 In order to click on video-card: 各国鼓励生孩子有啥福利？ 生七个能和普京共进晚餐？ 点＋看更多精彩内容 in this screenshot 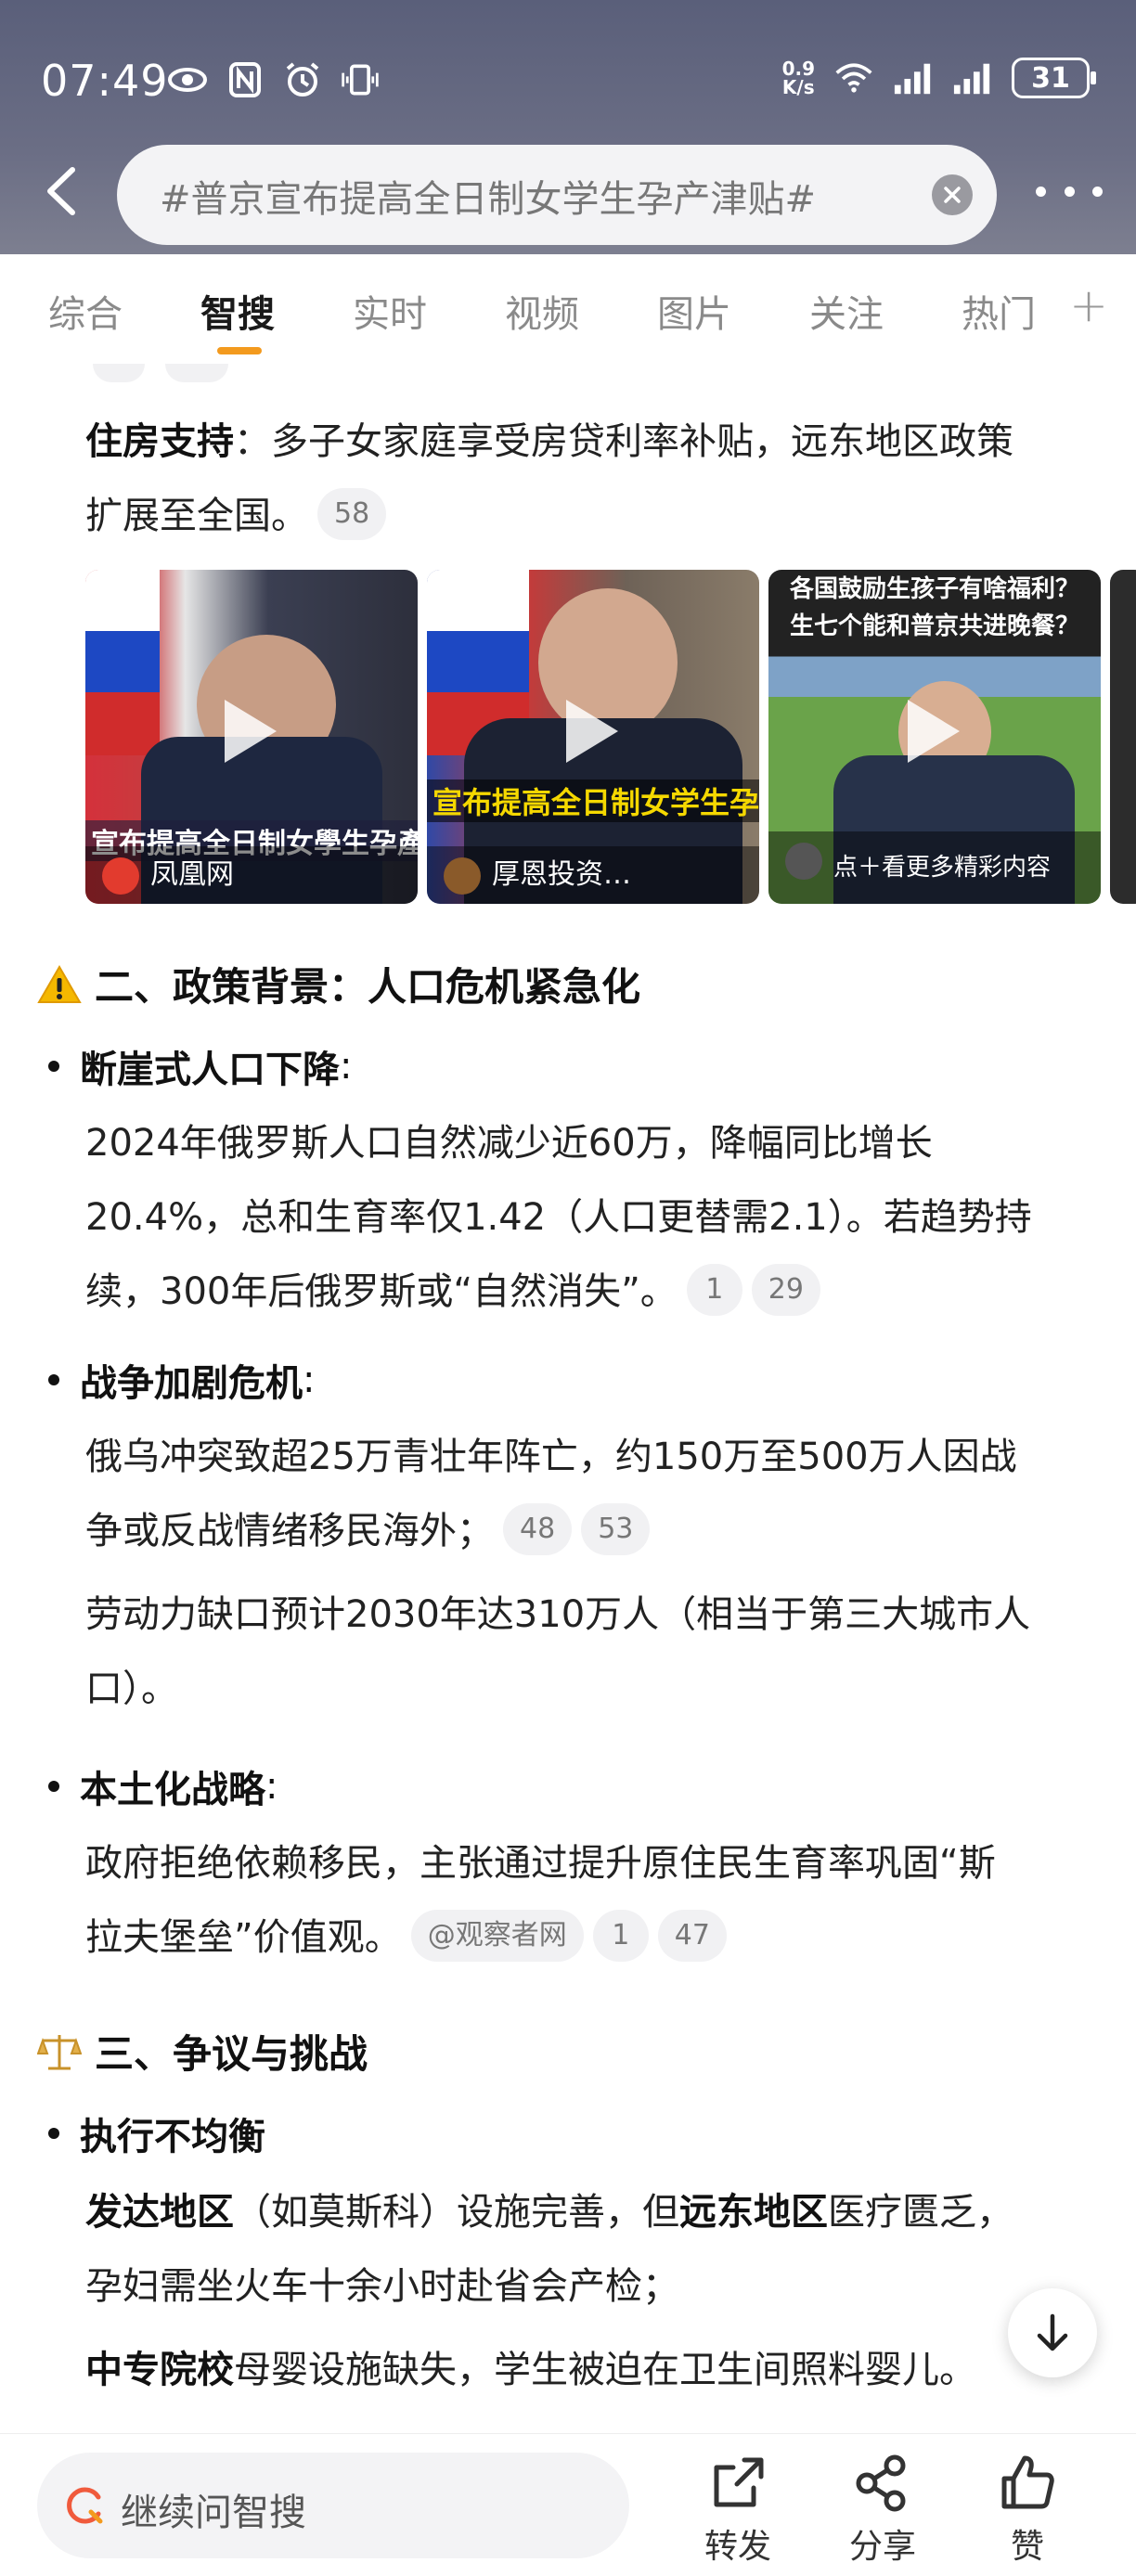, I will do `click(934, 737)`.